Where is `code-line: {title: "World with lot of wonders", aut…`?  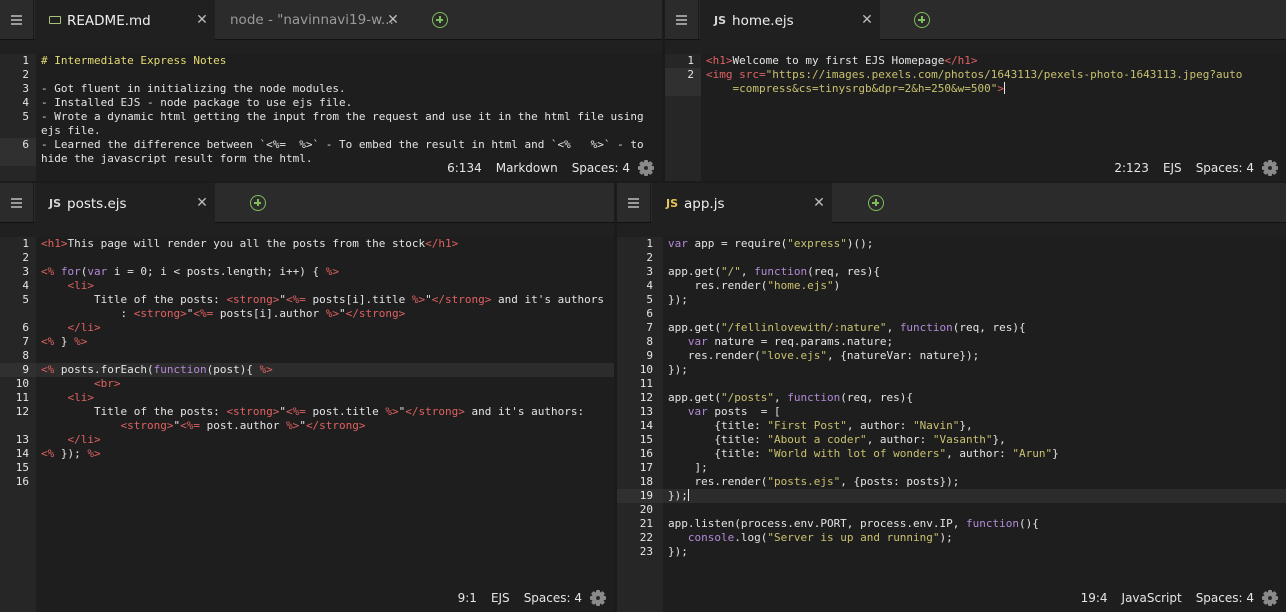
code-line: {title: "World with lot of wonders", aut… is located at coordinates (863, 453).